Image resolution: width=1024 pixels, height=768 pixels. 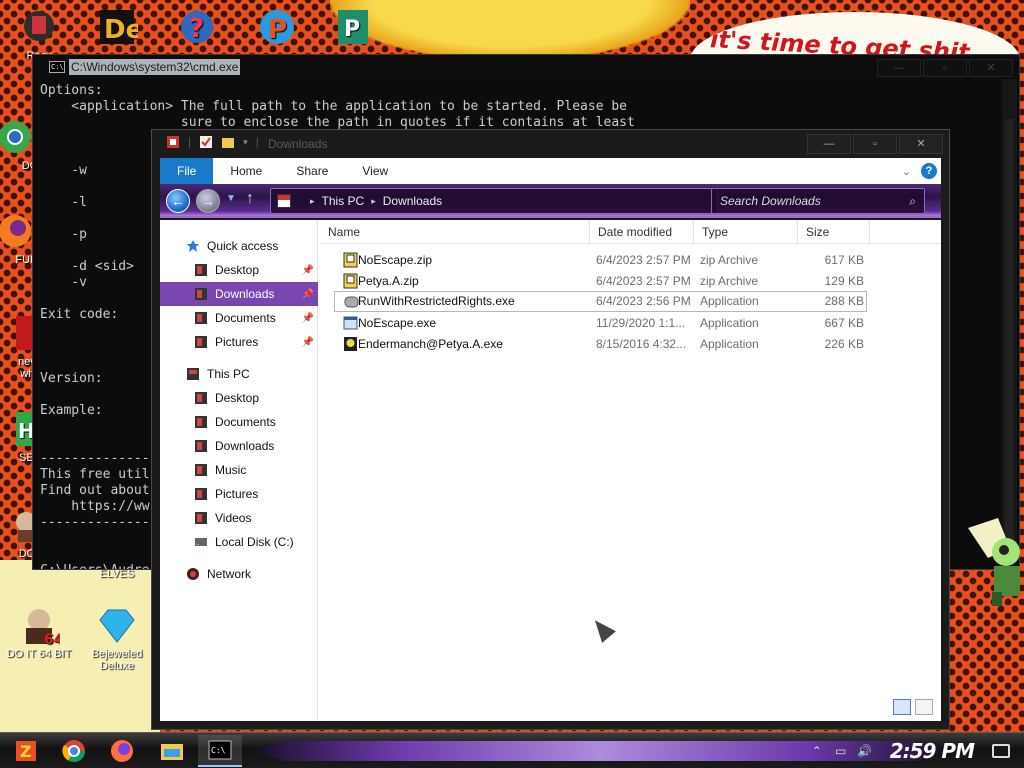 I want to click on help-icon: ?, so click(x=929, y=171).